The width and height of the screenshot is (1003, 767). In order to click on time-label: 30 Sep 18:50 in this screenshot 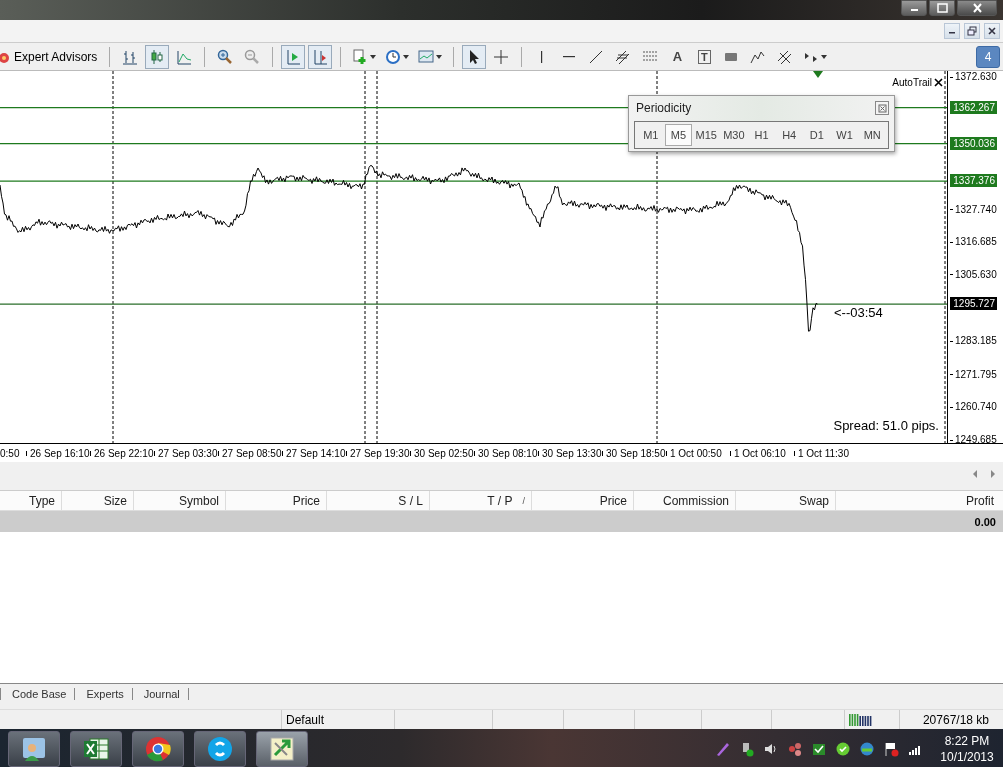, I will do `click(636, 453)`.